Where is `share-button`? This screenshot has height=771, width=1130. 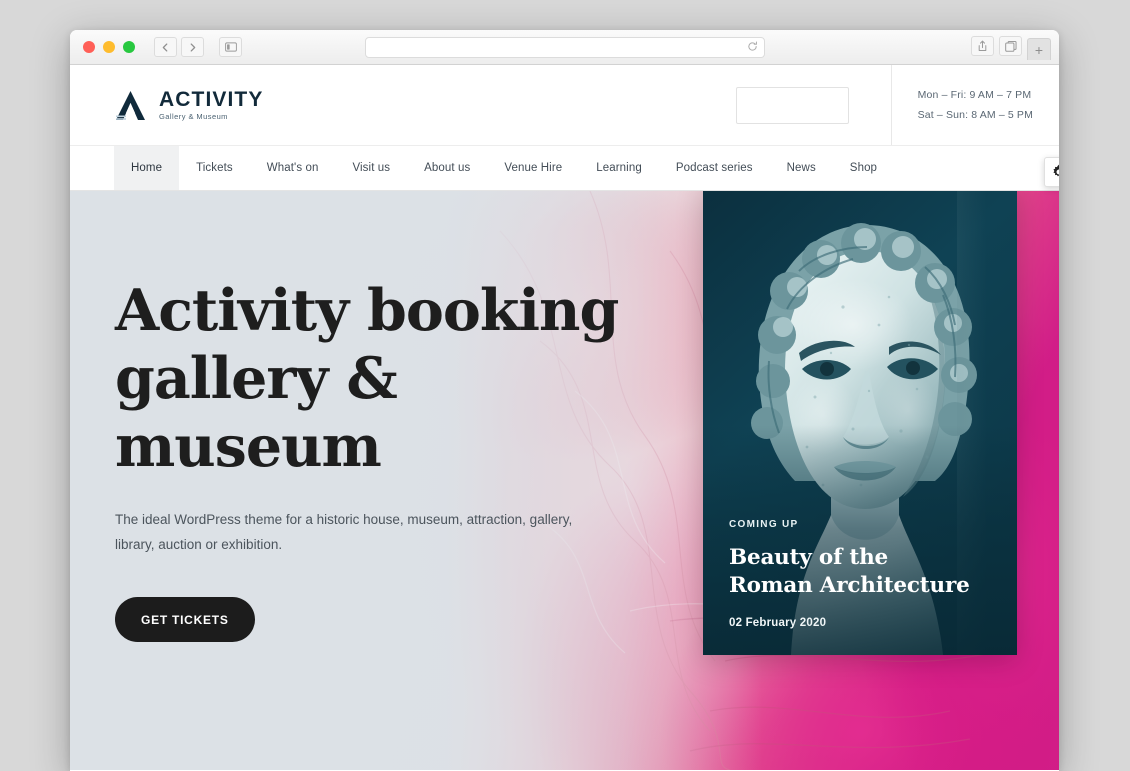 share-button is located at coordinates (982, 46).